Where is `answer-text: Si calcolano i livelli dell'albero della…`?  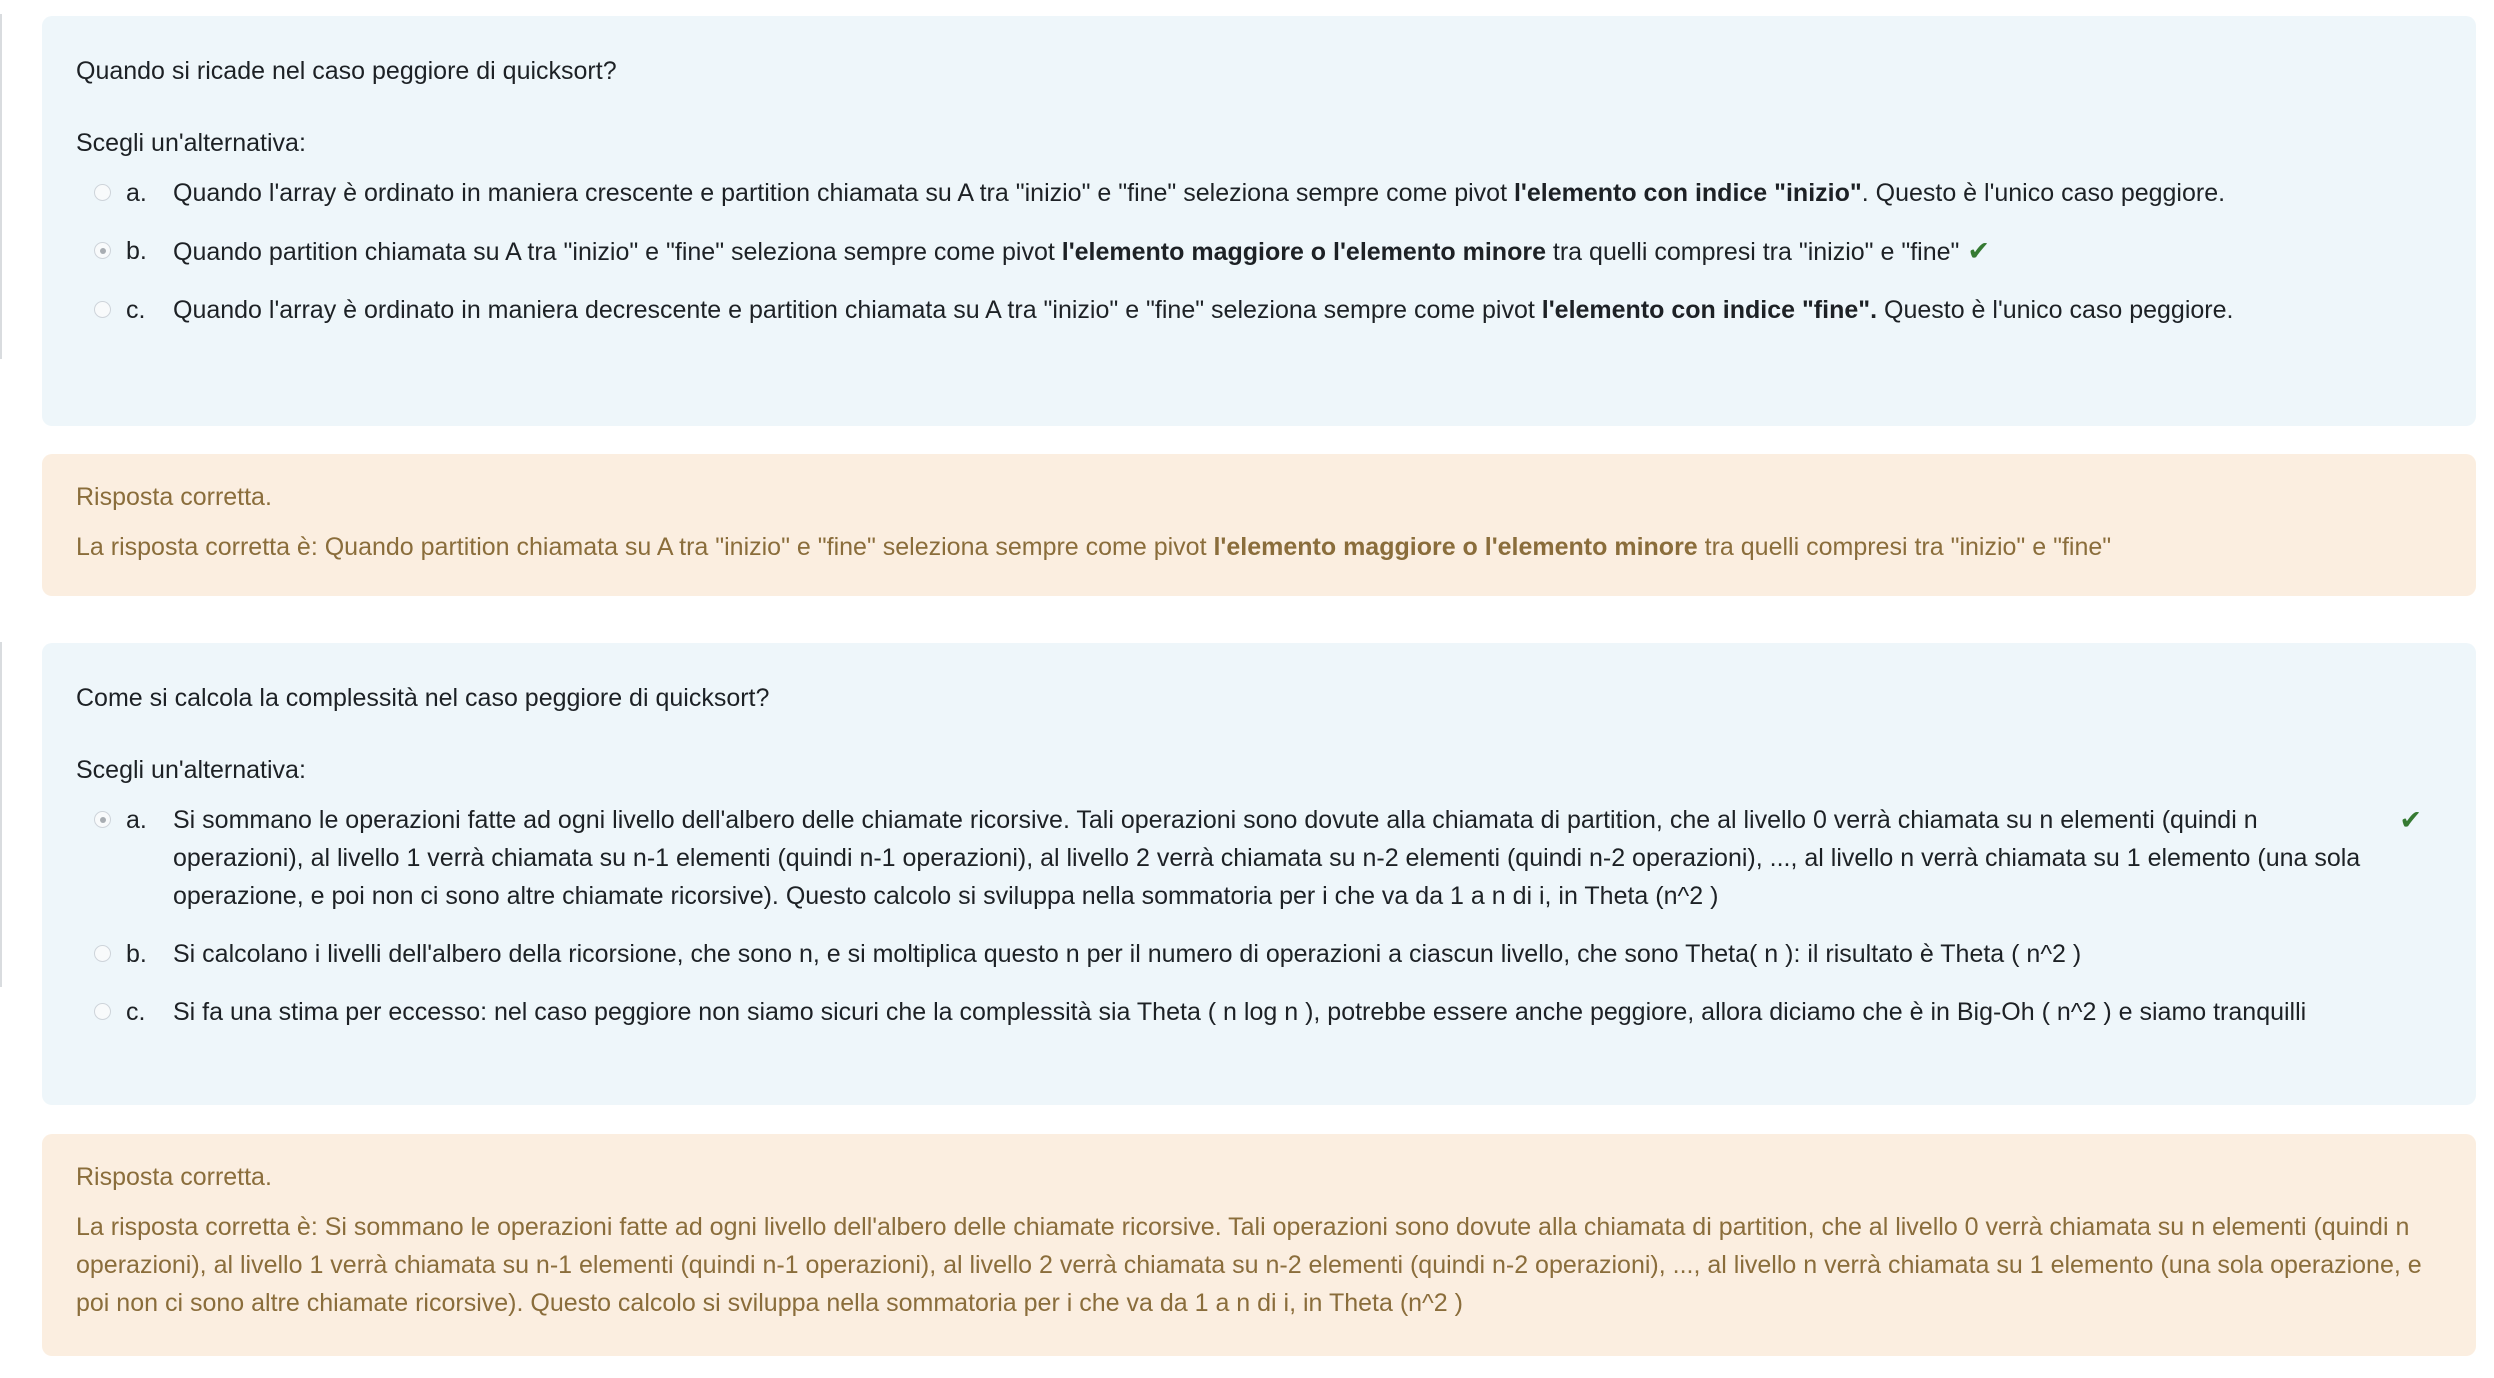 answer-text: Si calcolano i livelli dell'albero della… is located at coordinates (1127, 954).